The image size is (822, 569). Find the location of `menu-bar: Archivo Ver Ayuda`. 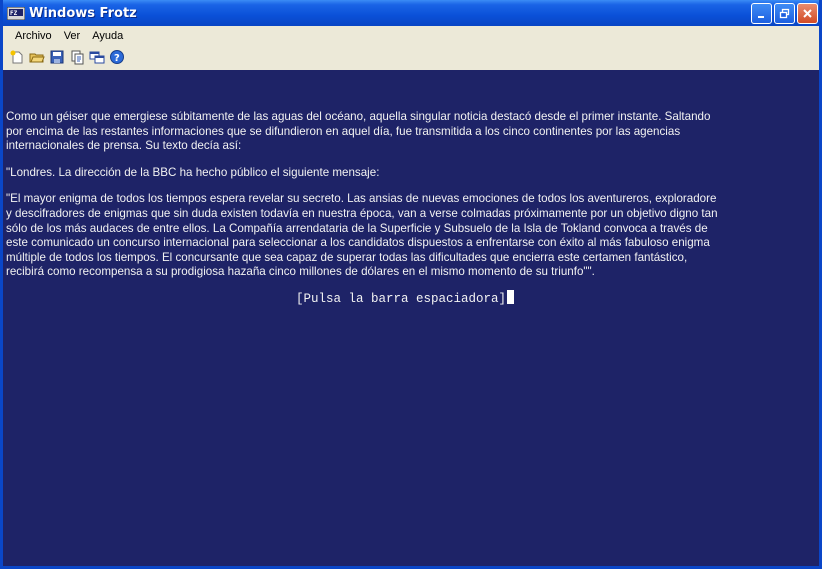

menu-bar: Archivo Ver Ayuda is located at coordinates (411, 36).